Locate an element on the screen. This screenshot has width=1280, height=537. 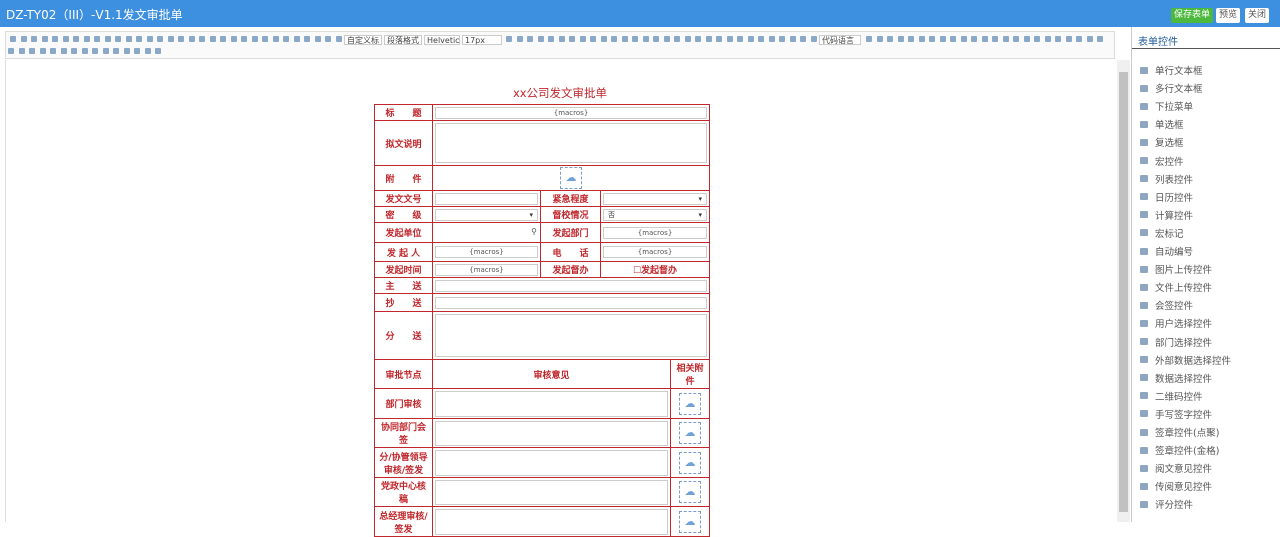
control-item: 日历控件 is located at coordinates (1166, 197).